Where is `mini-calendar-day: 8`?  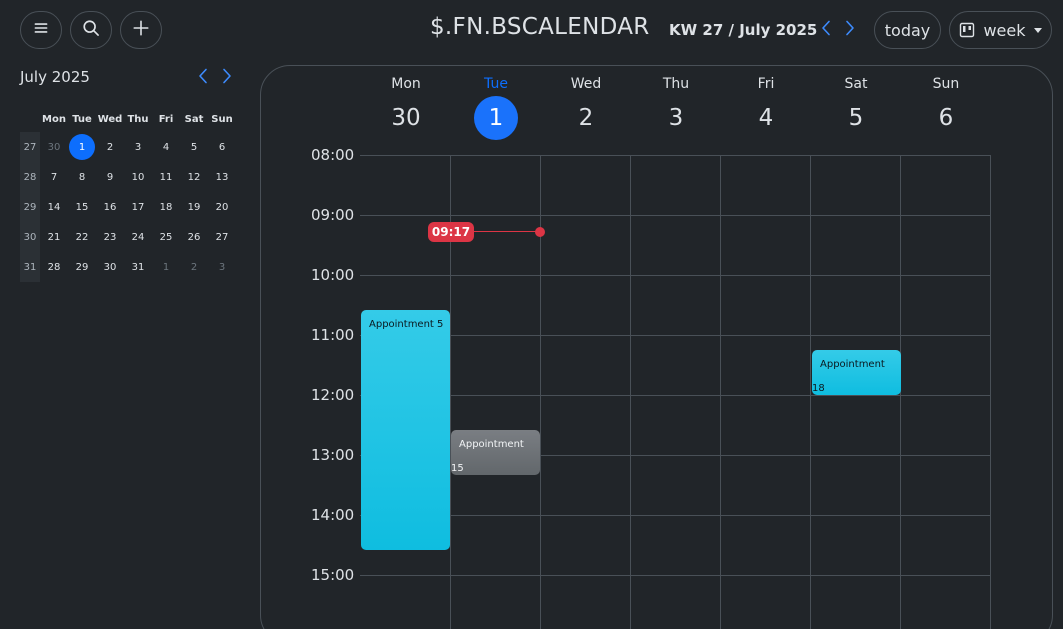 mini-calendar-day: 8 is located at coordinates (82, 177).